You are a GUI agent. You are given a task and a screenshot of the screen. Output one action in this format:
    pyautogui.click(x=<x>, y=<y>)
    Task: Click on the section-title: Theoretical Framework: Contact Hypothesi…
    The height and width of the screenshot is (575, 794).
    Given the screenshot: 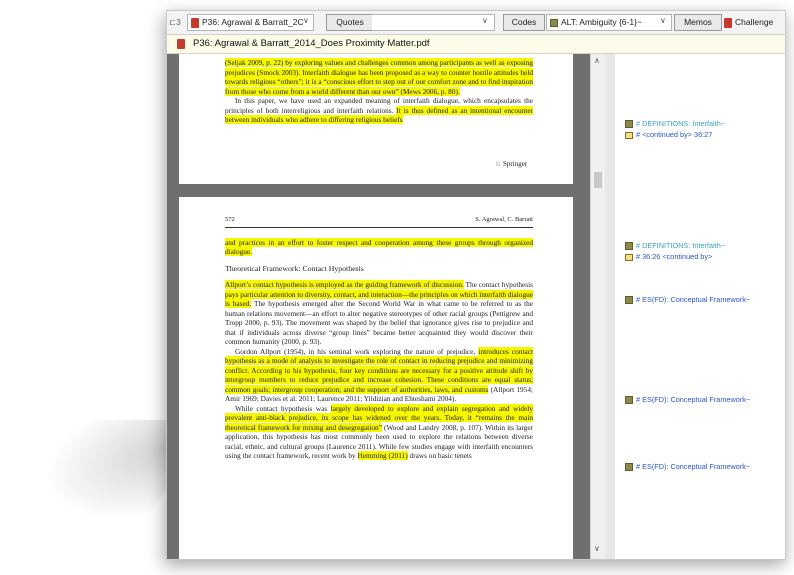 What is the action you would take?
    pyautogui.click(x=294, y=268)
    